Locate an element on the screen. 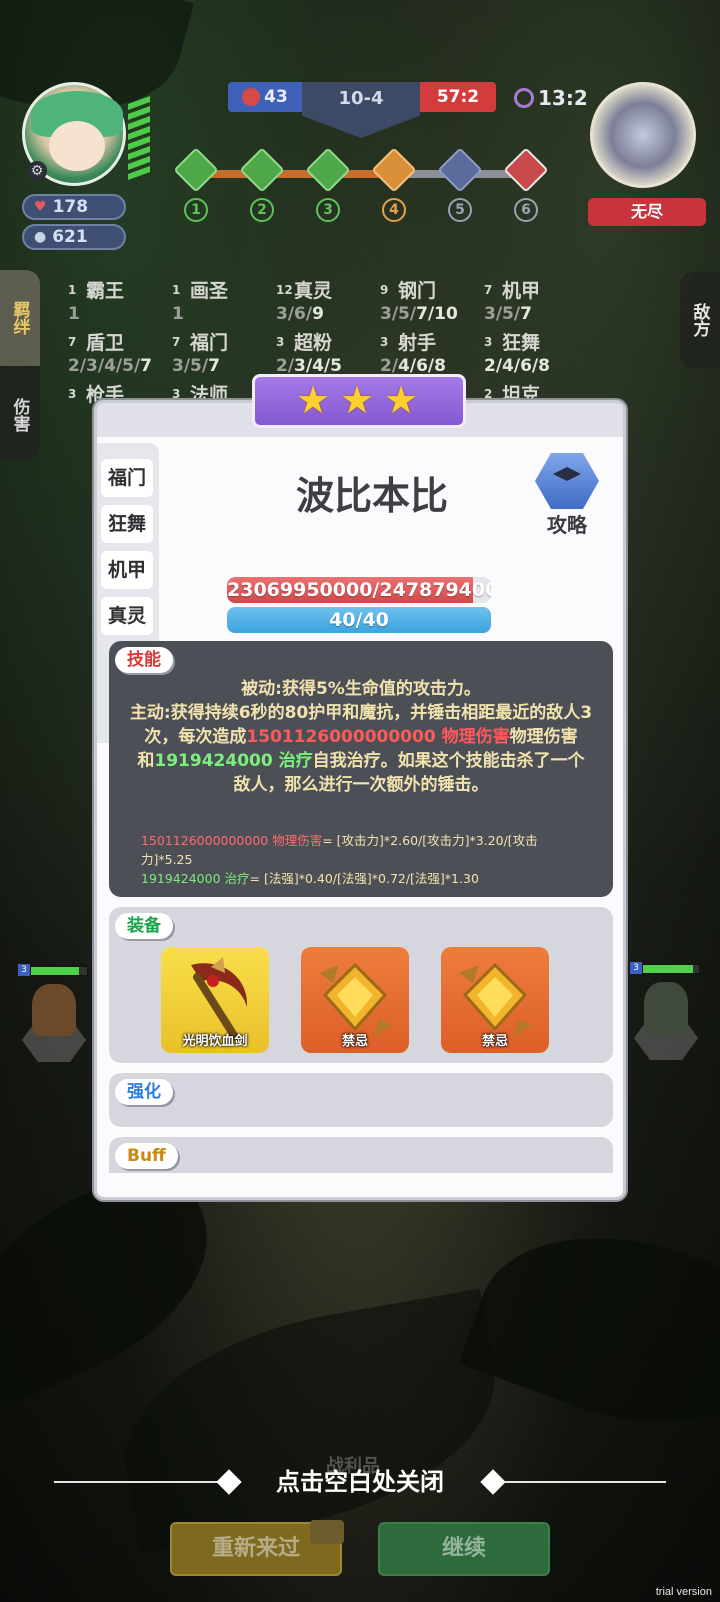 The image size is (720, 1602). coins-value: 621 is located at coordinates (70, 237).